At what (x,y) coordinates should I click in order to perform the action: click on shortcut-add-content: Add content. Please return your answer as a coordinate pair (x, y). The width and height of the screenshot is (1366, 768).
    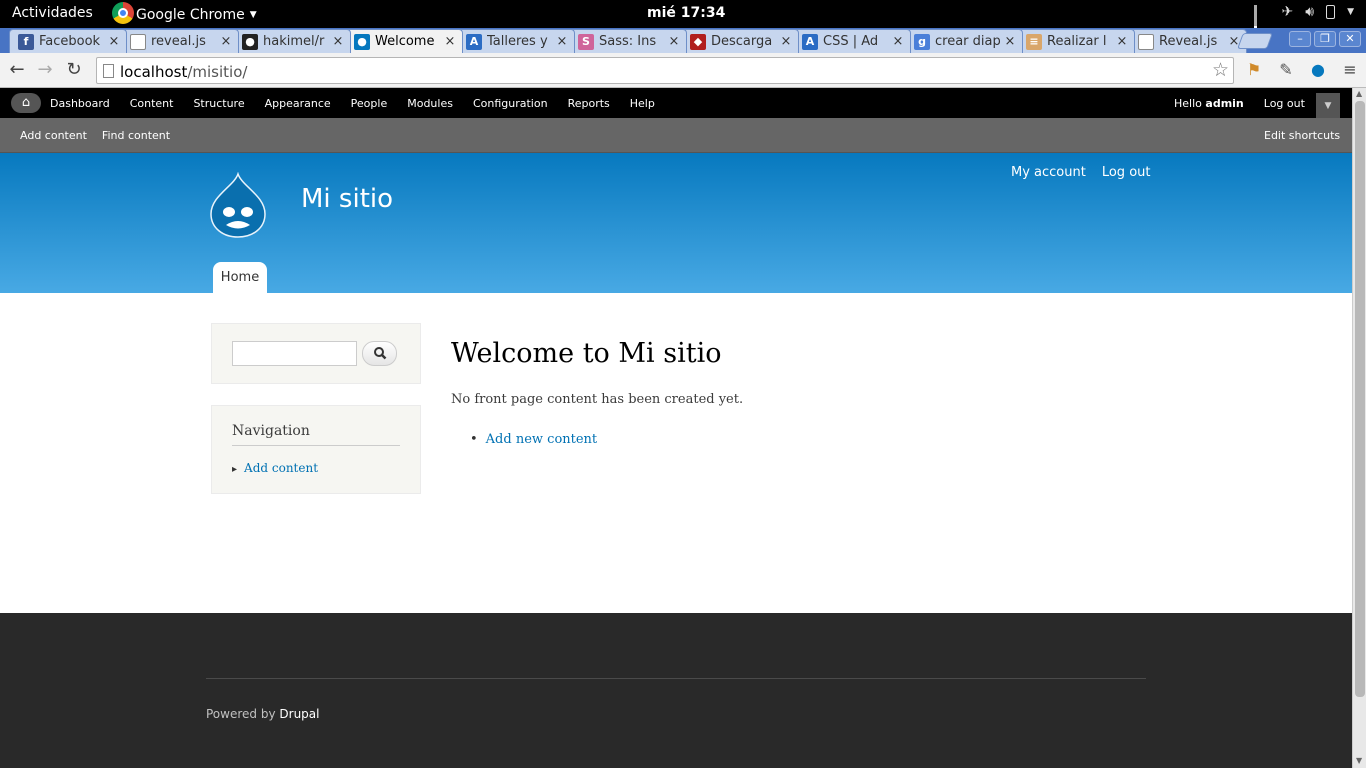
    Looking at the image, I should click on (53, 135).